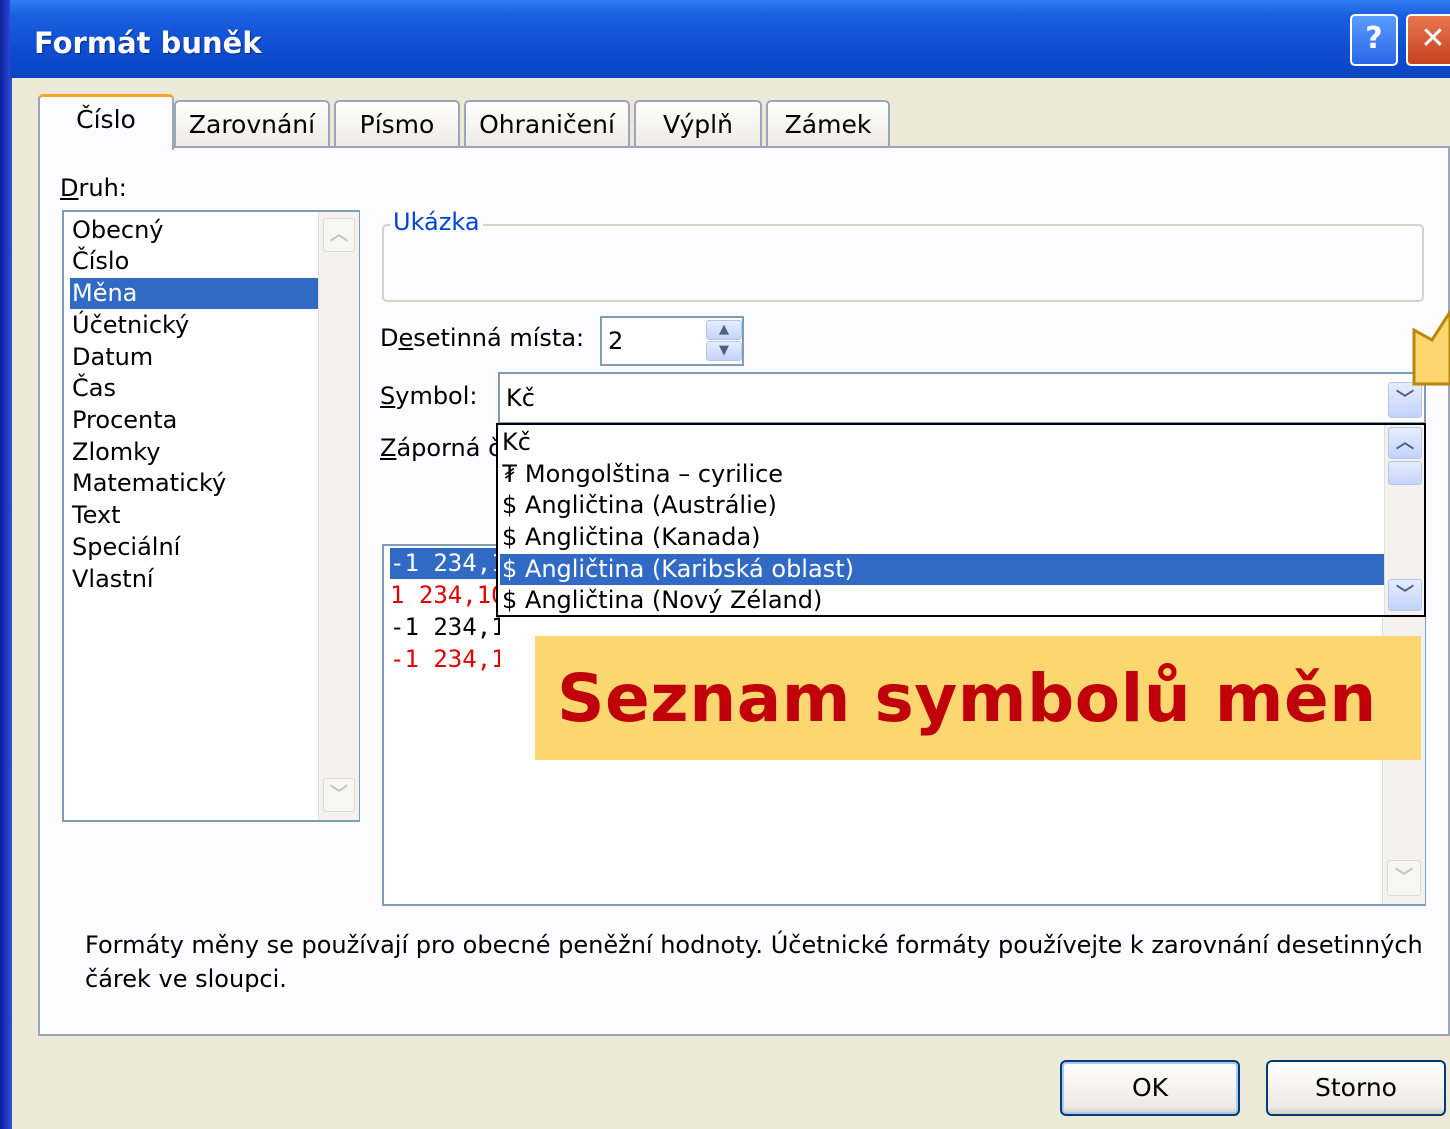 The image size is (1450, 1129). What do you see at coordinates (903, 263) in the screenshot?
I see `sample-group` at bounding box center [903, 263].